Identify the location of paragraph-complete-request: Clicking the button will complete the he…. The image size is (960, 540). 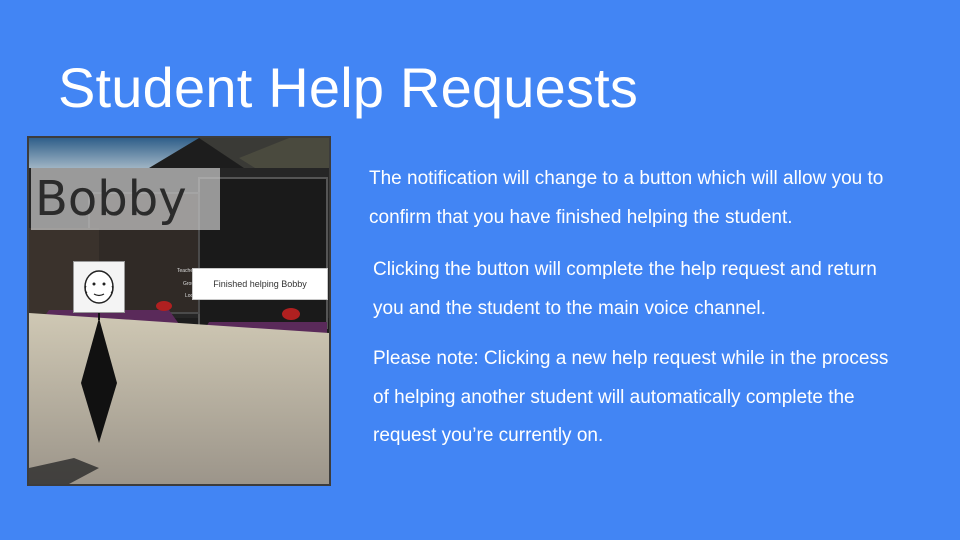
(625, 289).